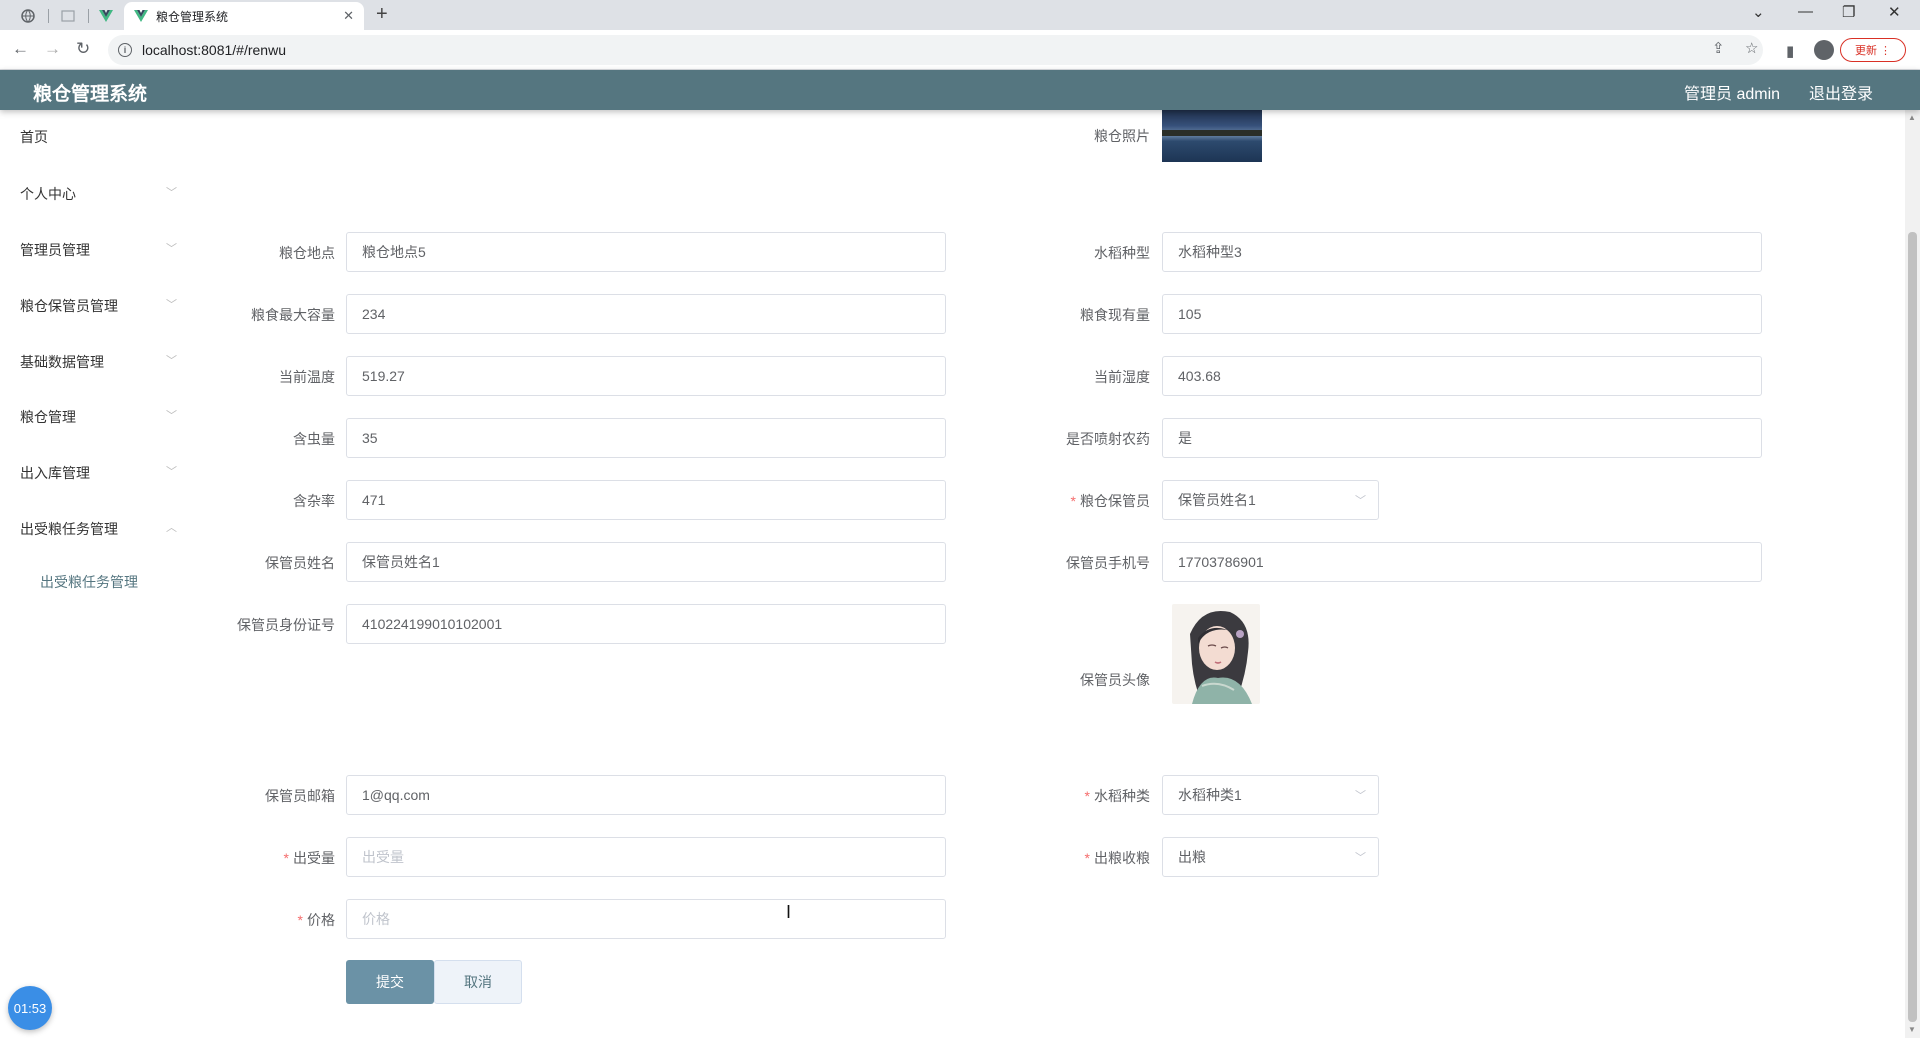 The image size is (1920, 1038). What do you see at coordinates (1912, 1029) in the screenshot?
I see `scroll-down-arrow-icon: ▼` at bounding box center [1912, 1029].